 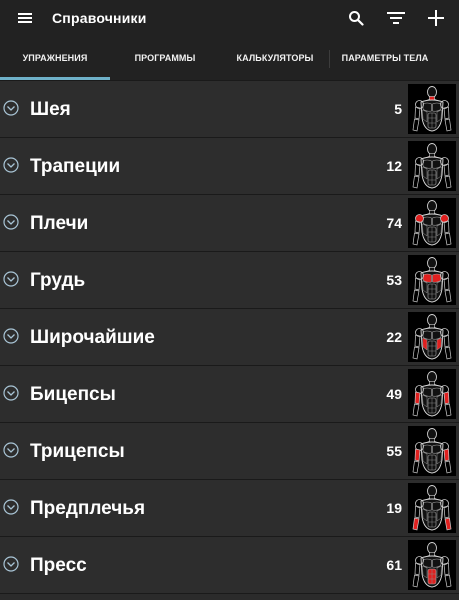 What do you see at coordinates (229, 508) in the screenshot?
I see `list-item: Предплечья 19` at bounding box center [229, 508].